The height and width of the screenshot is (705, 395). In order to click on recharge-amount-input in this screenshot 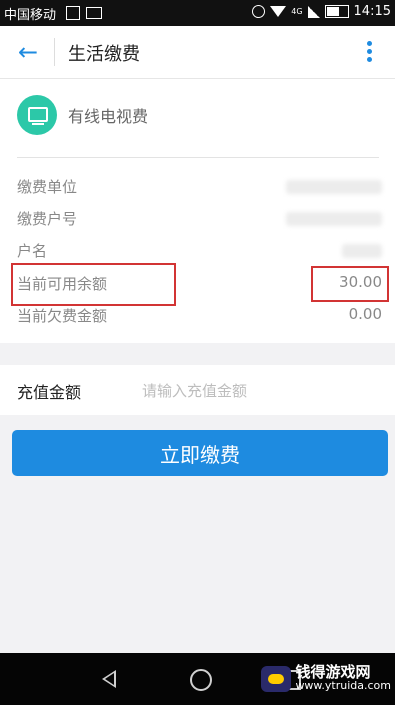, I will do `click(257, 391)`.